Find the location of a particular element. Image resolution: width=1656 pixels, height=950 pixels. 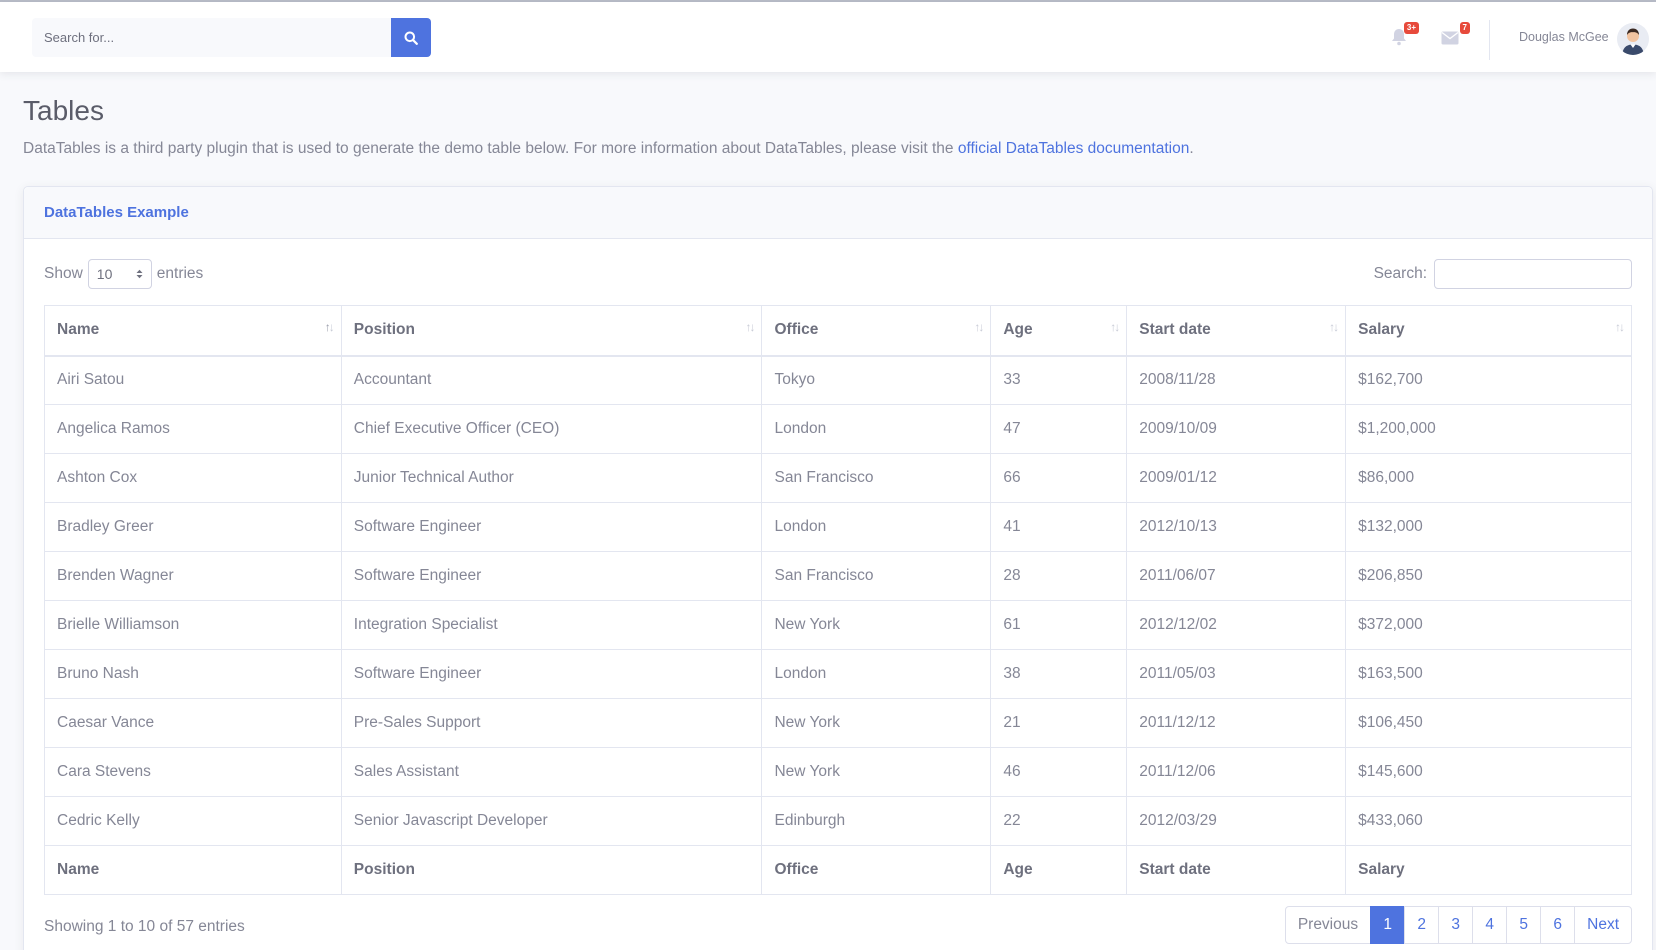

user-avatar is located at coordinates (1633, 39).